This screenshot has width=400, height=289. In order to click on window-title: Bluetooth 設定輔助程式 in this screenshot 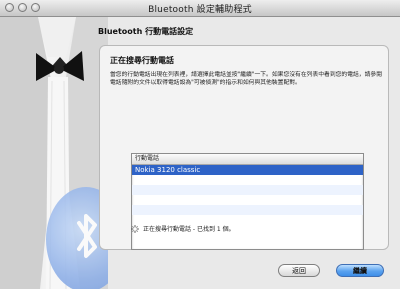, I will do `click(200, 10)`.